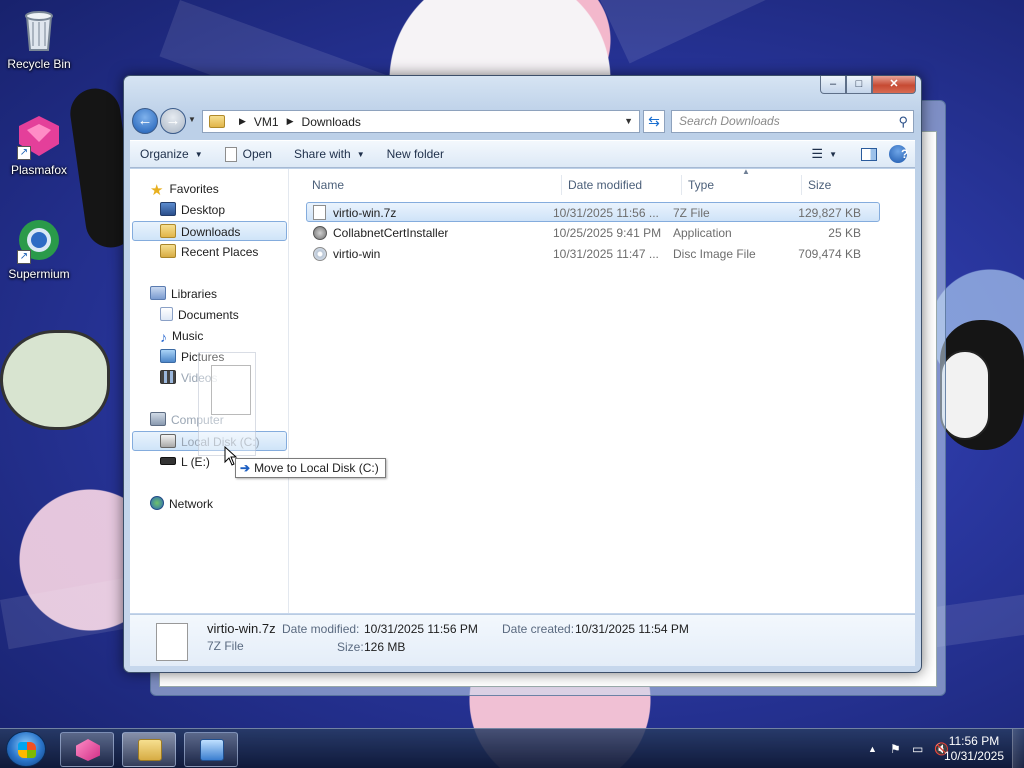  I want to click on file-size: 129,827 KB, so click(829, 213).